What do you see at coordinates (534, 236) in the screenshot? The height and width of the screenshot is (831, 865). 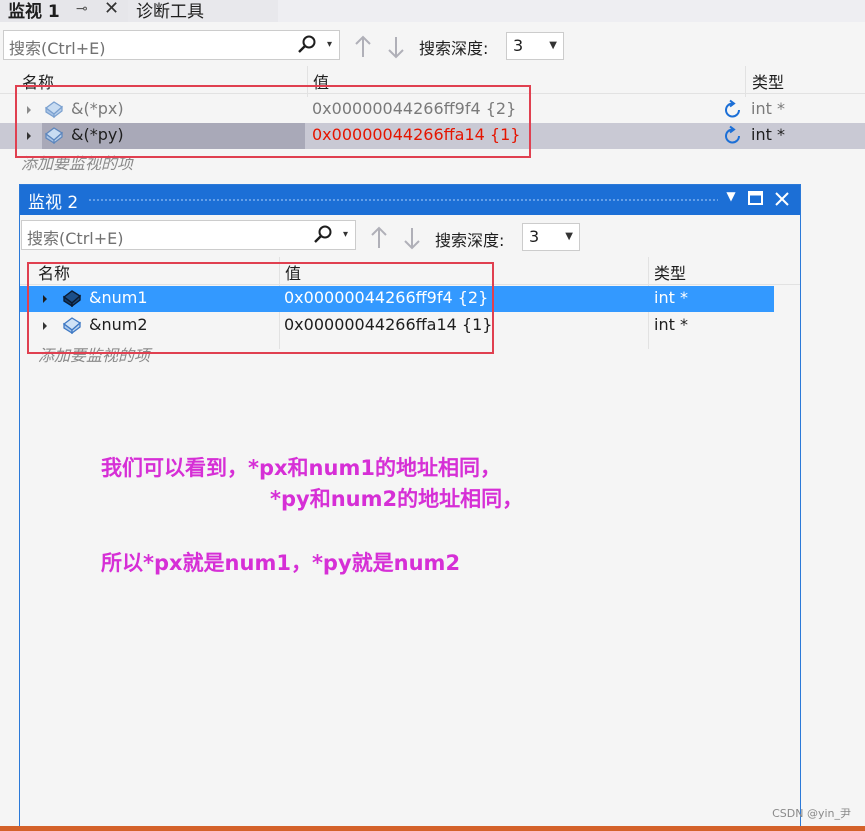 I see `watch2-depth-value: 3` at bounding box center [534, 236].